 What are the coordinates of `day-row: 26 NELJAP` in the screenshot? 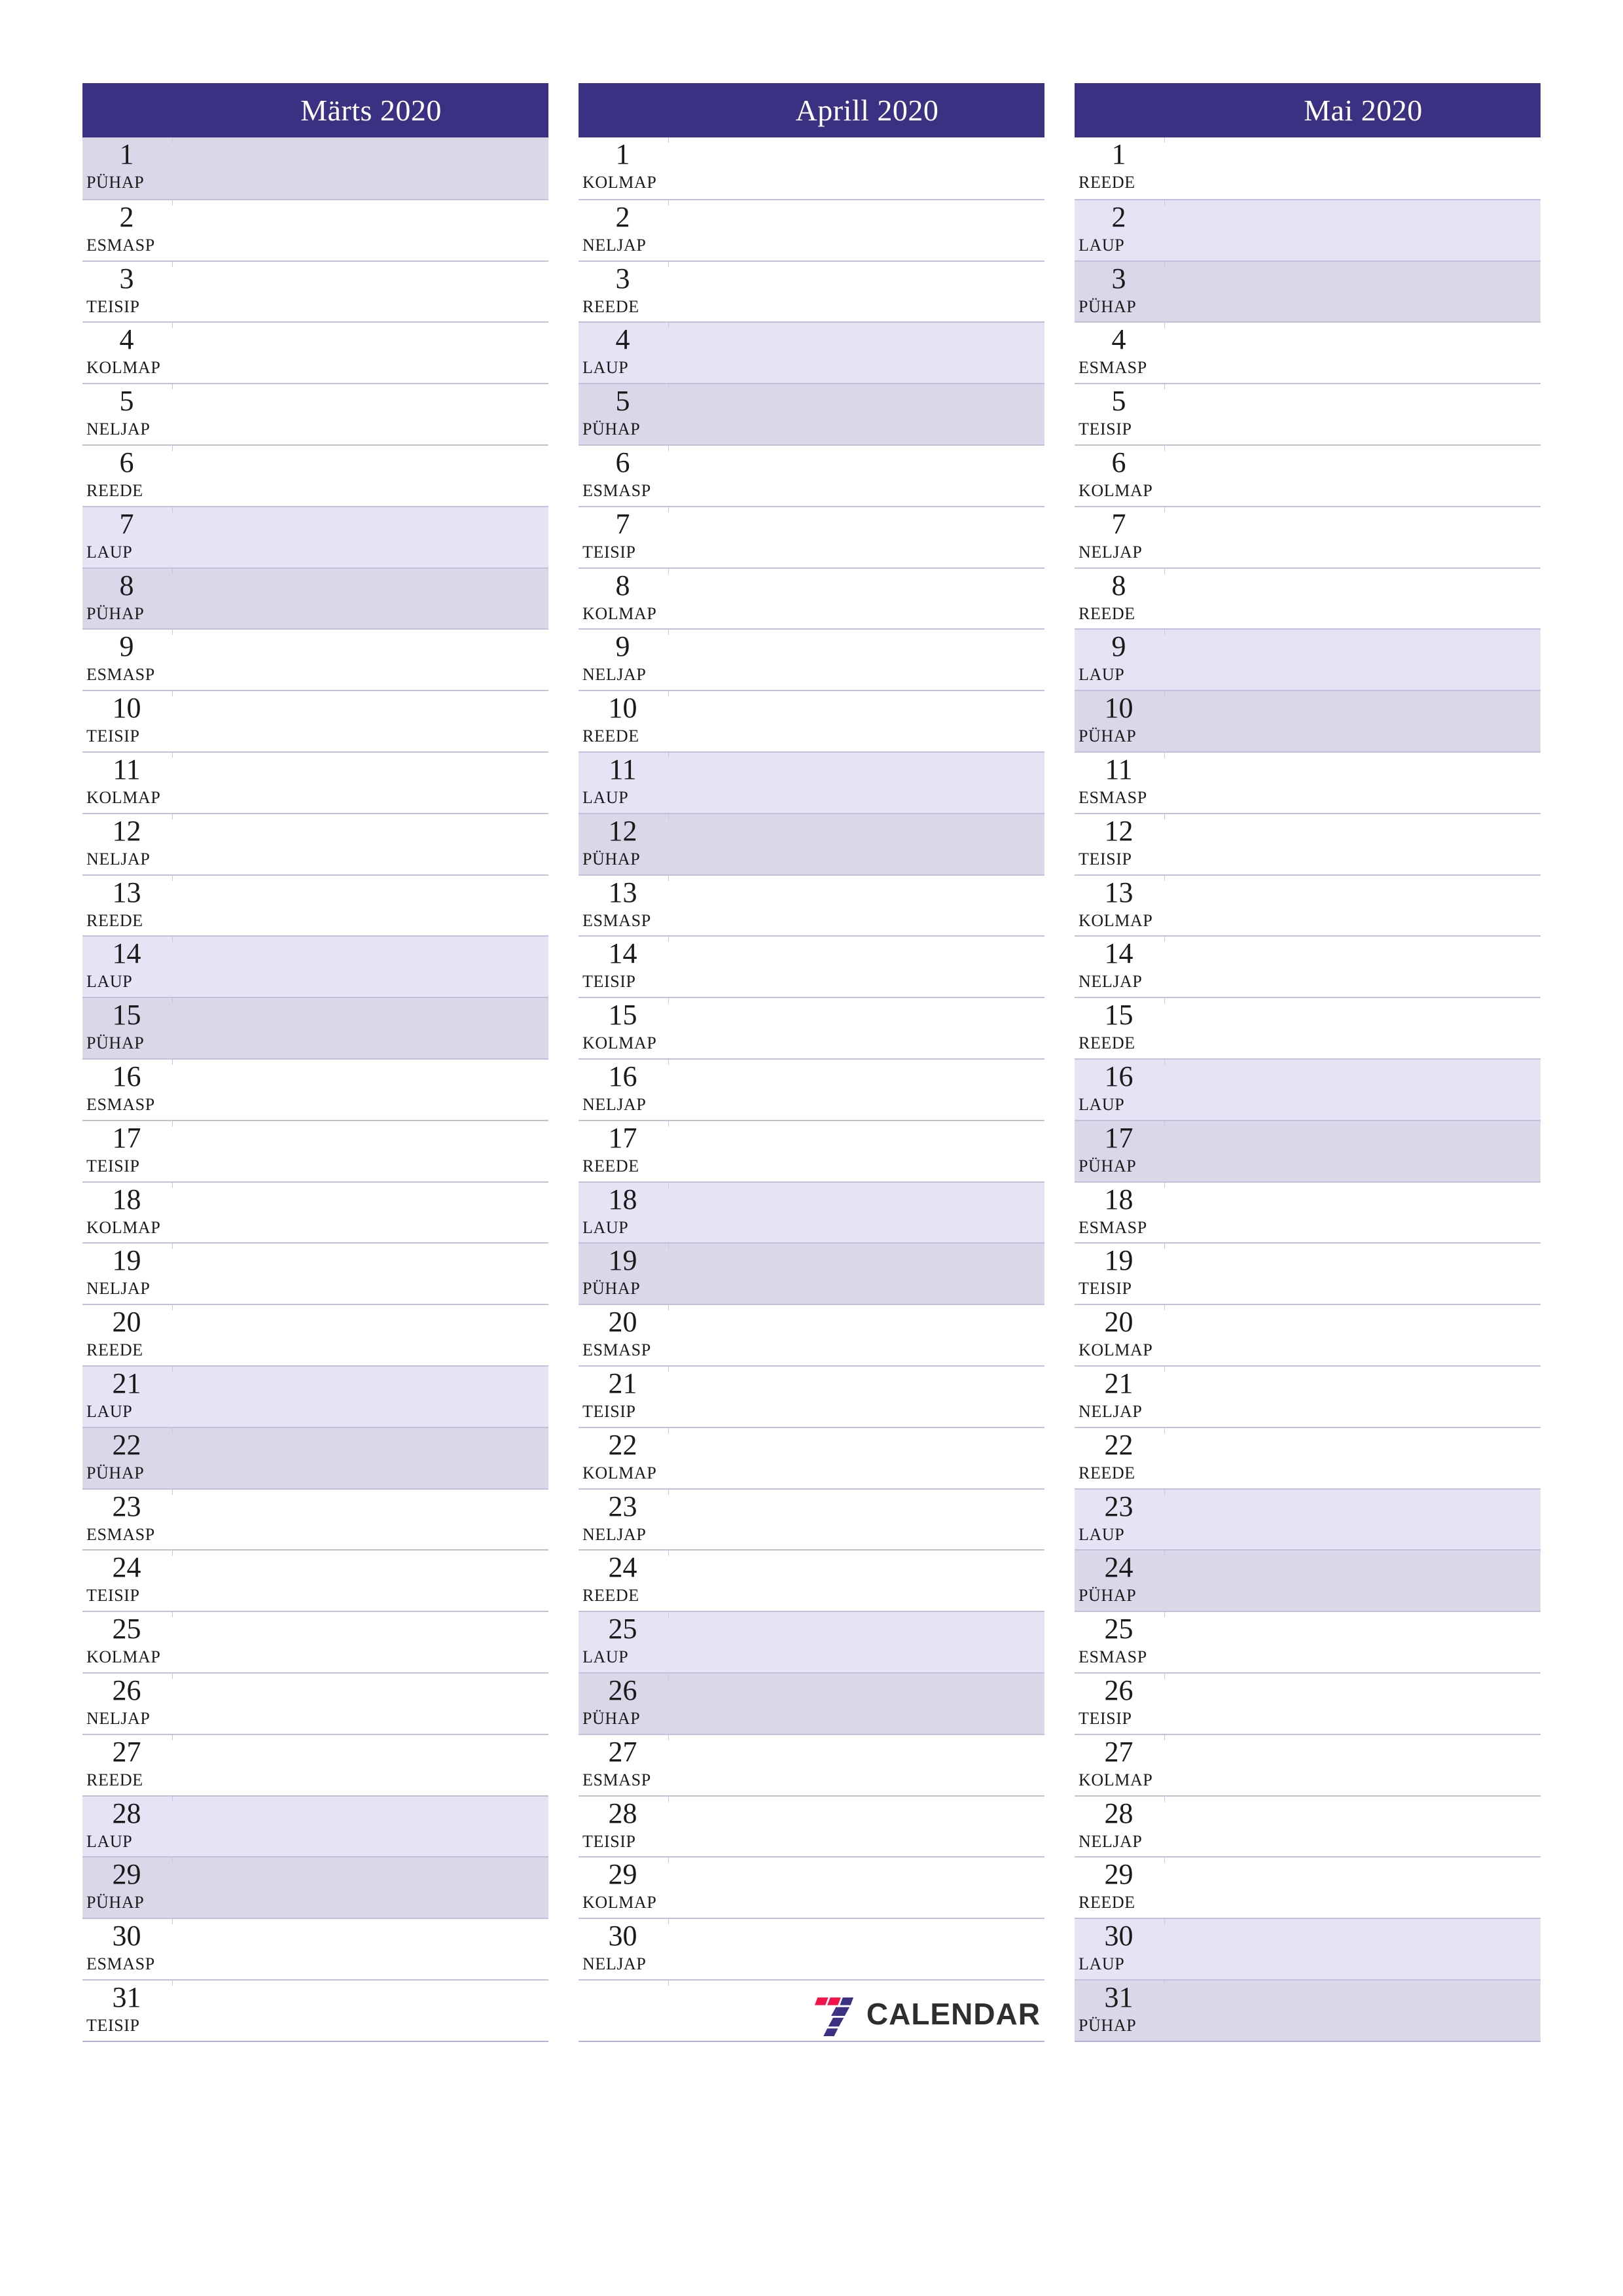 It's located at (315, 1703).